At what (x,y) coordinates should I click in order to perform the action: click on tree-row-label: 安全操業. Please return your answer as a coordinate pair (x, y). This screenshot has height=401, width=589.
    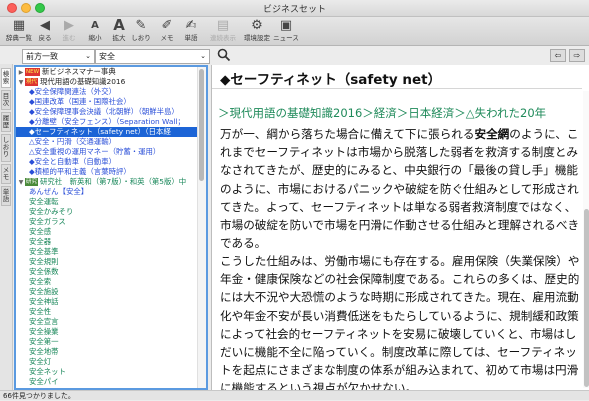
    Looking at the image, I should click on (44, 331).